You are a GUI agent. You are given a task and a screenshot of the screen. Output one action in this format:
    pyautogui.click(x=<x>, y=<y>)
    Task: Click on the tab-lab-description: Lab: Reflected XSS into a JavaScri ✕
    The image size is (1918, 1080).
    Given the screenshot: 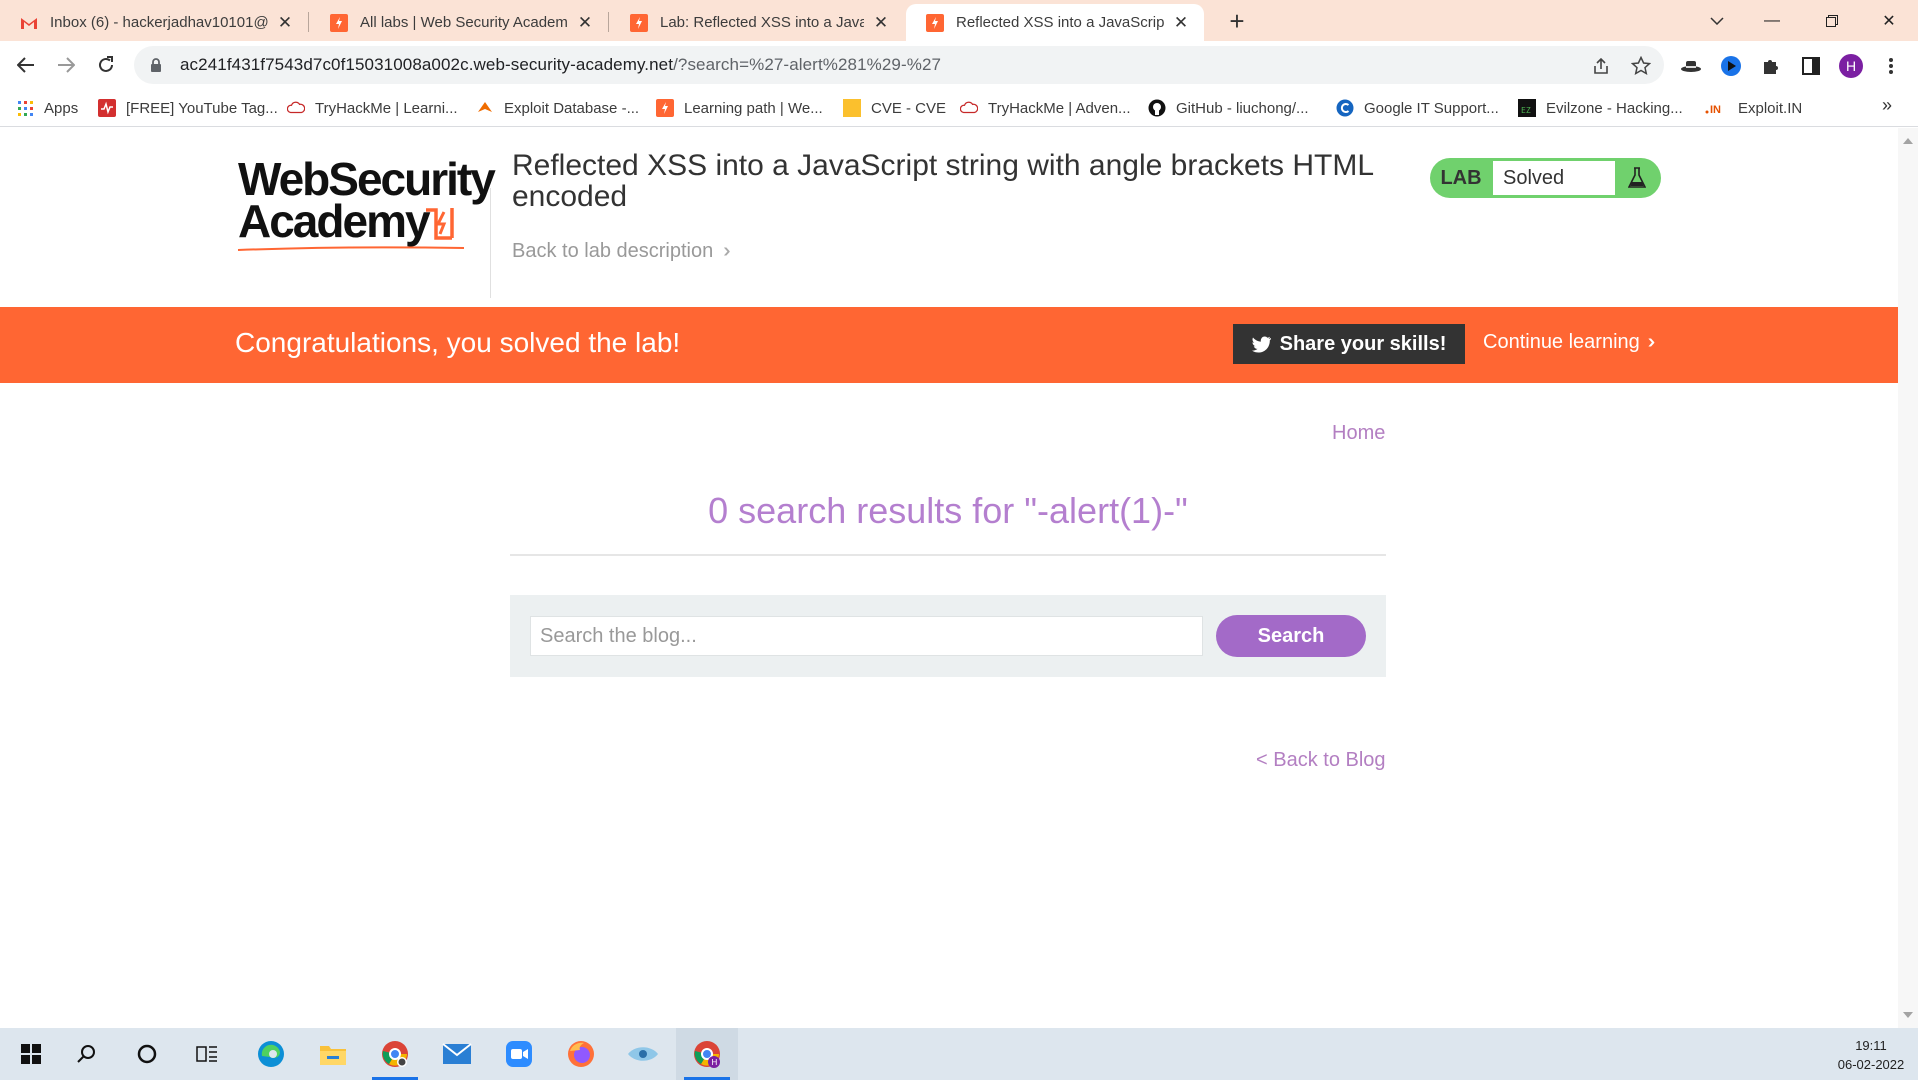 What is the action you would take?
    pyautogui.click(x=757, y=22)
    